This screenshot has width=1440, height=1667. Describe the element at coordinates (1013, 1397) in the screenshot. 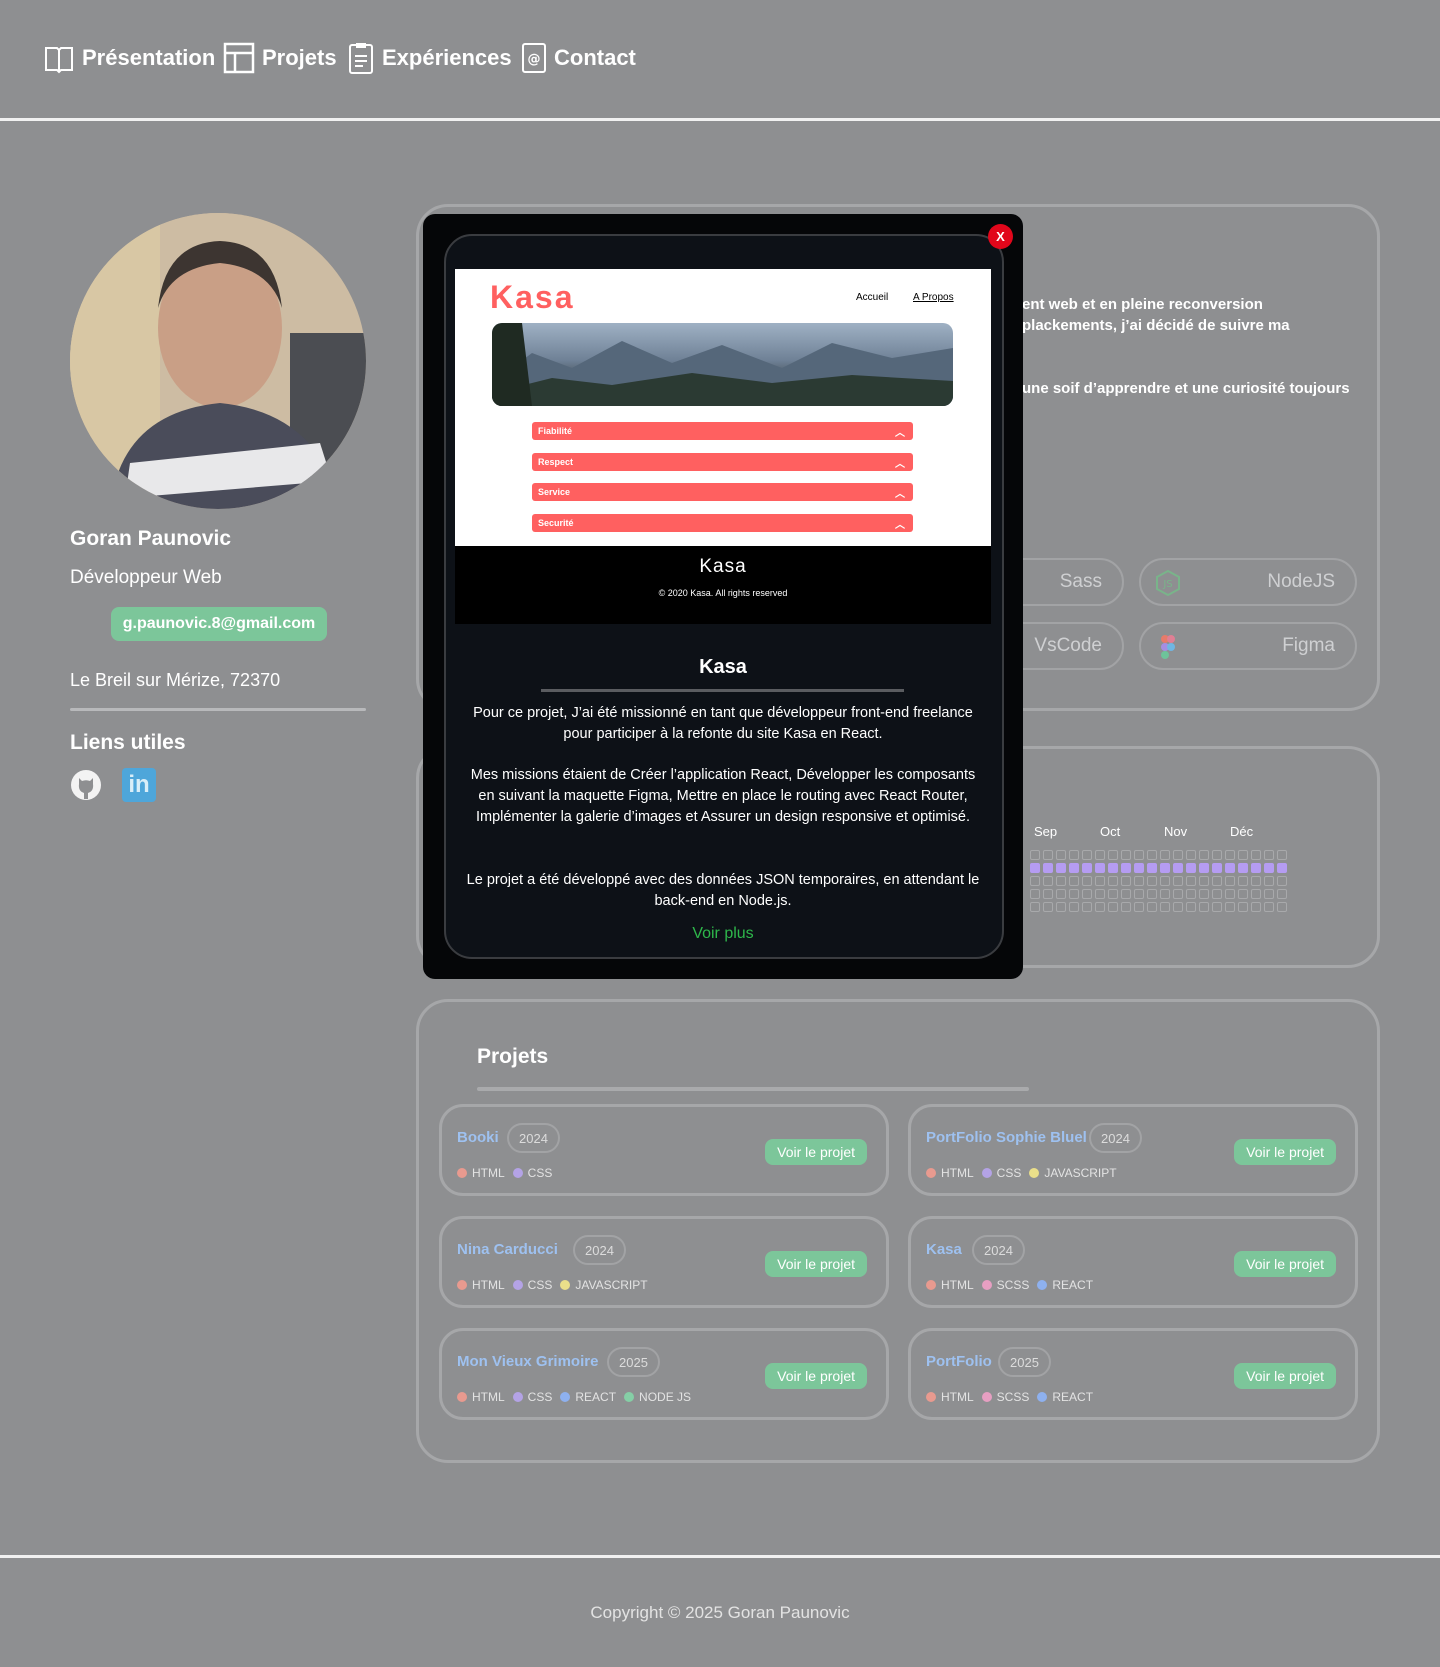

I see `tag-label: SCSS` at that location.